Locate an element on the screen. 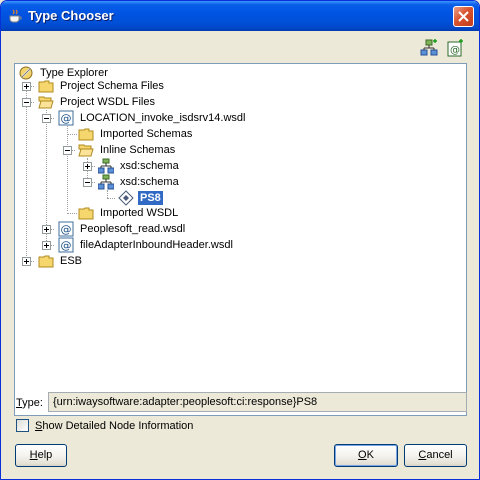 Image resolution: width=480 pixels, height=480 pixels. tree-label: LOCATION_invoke_isdsrv14.wsdl is located at coordinates (163, 118).